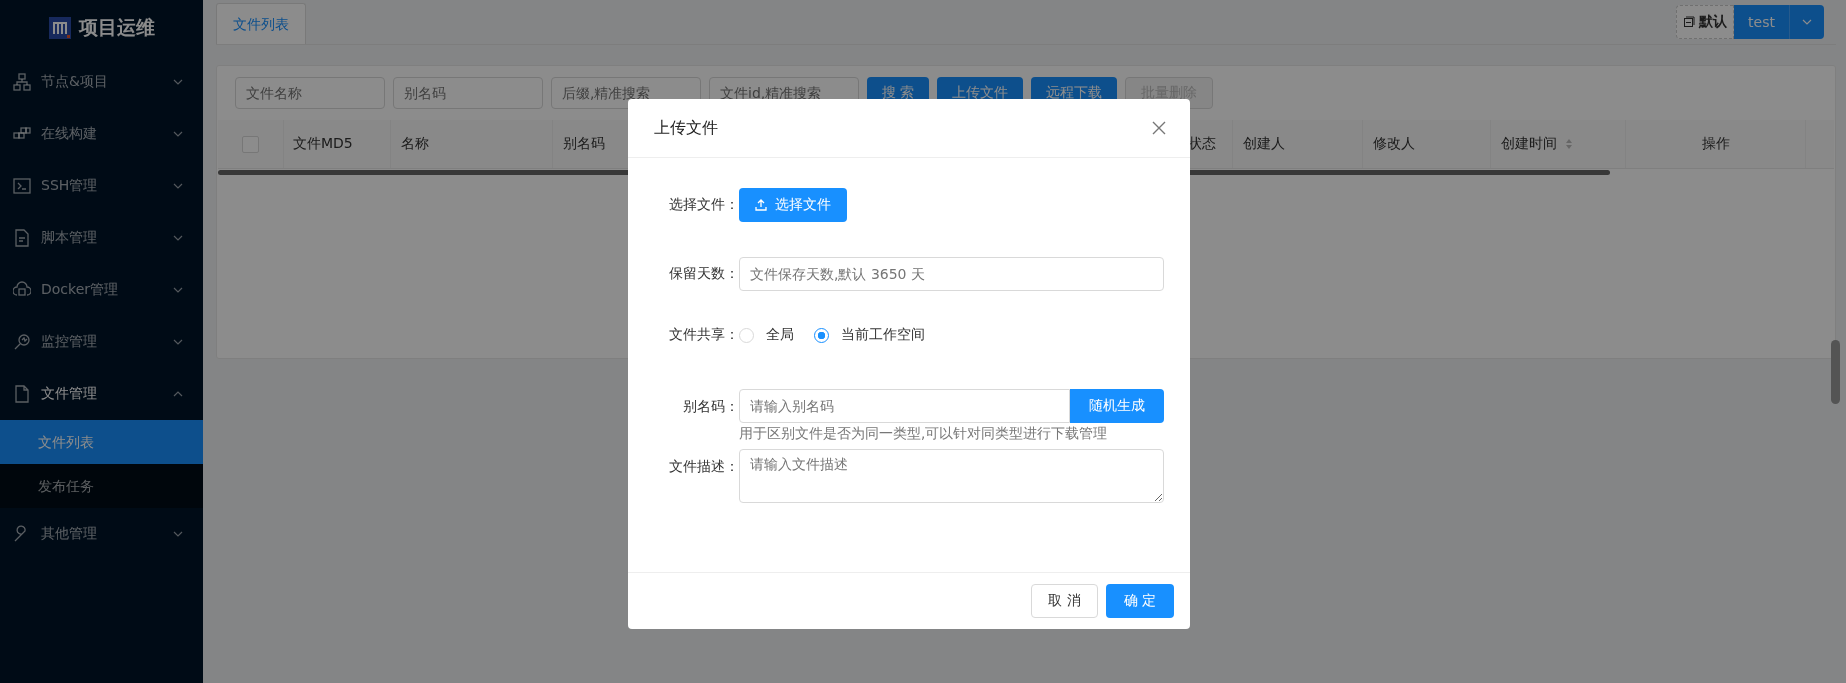 The width and height of the screenshot is (1846, 683). Describe the element at coordinates (951, 476) in the screenshot. I see `textarea-field: 请输入文件描述` at that location.